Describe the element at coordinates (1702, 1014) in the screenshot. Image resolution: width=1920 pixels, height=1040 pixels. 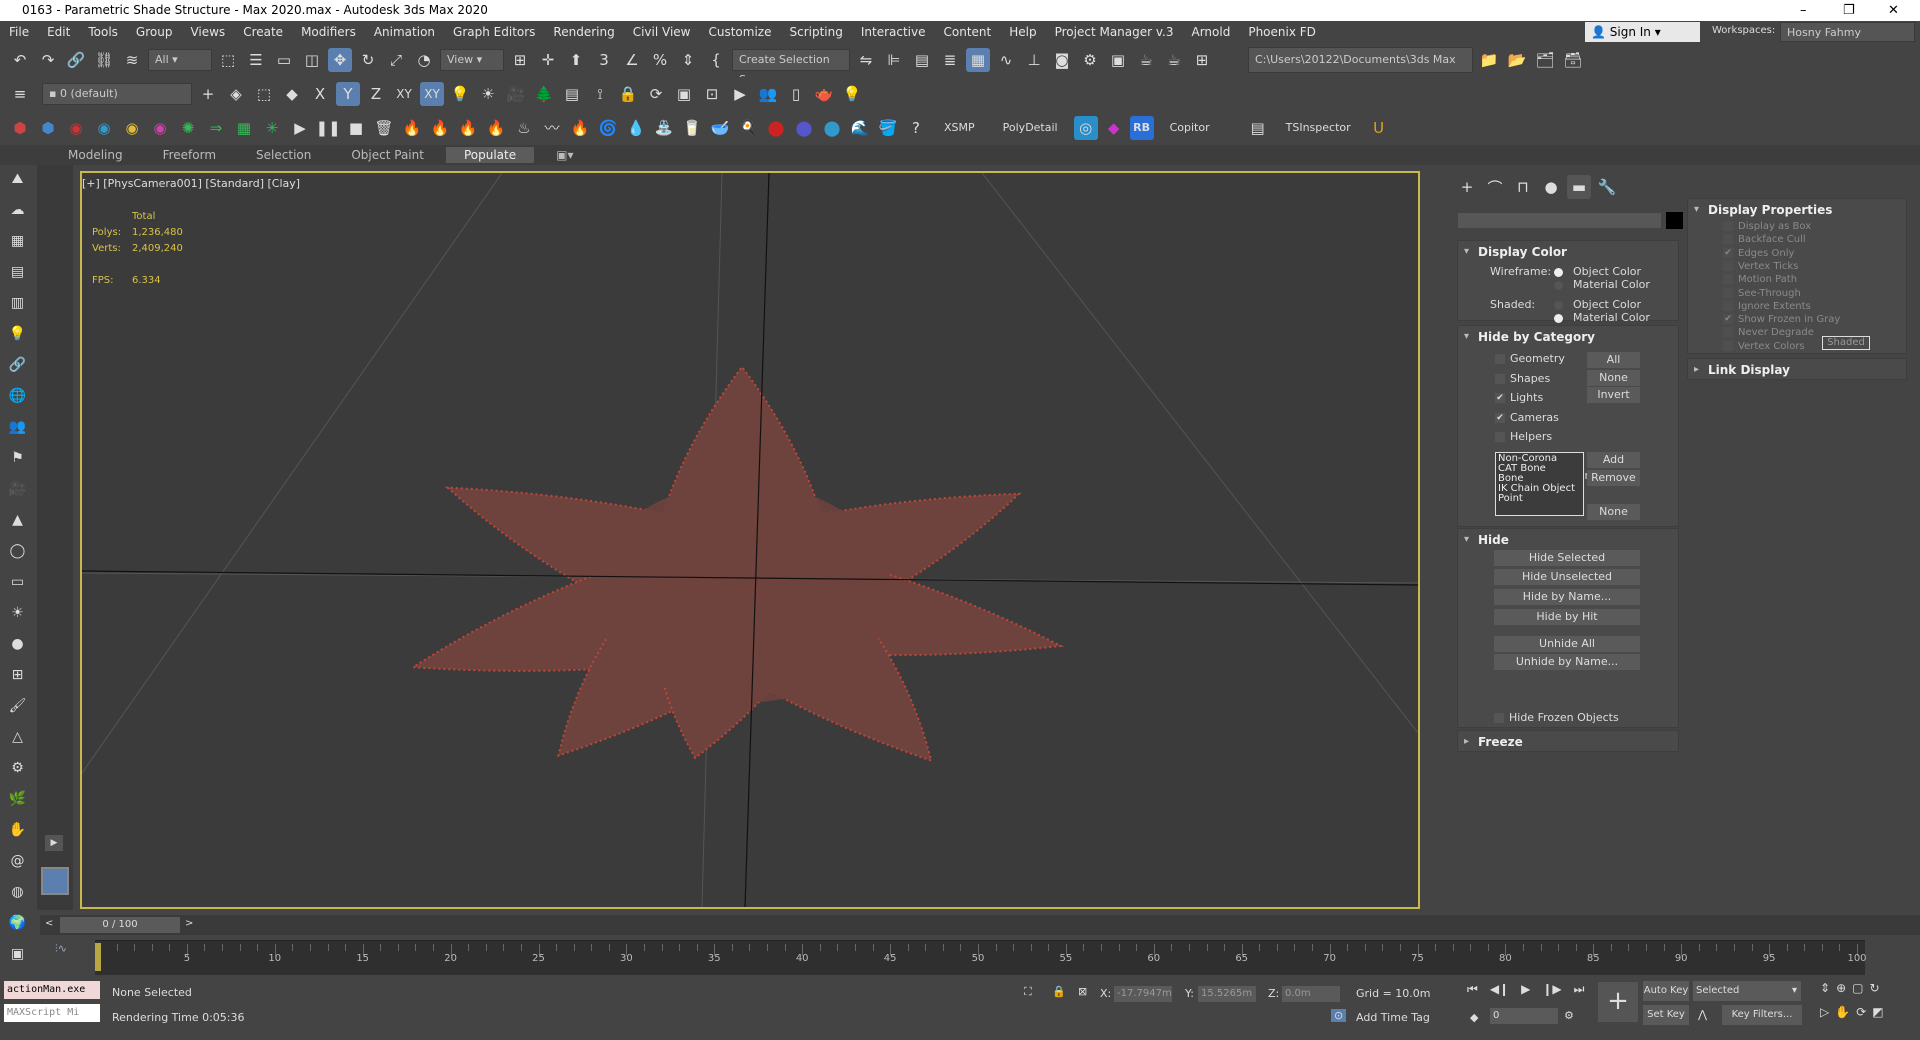
I see `key-tangent-icon: ⋀` at that location.